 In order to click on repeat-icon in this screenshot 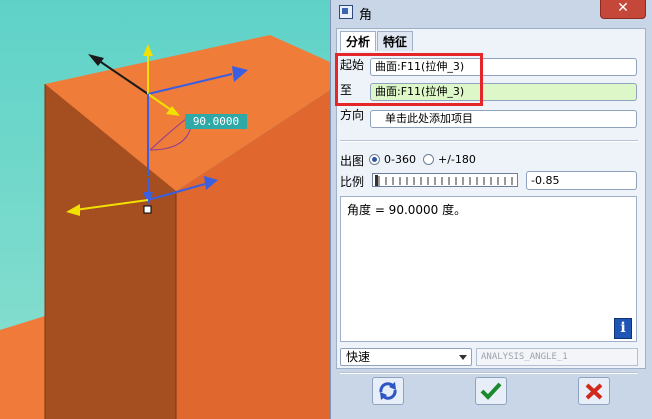, I will do `click(388, 391)`.